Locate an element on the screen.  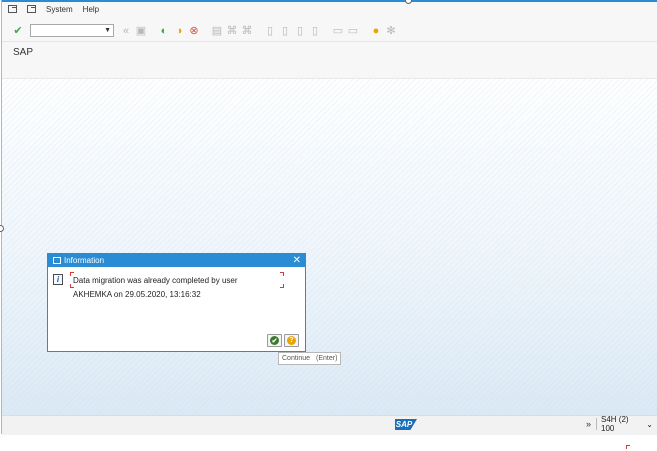
help-icon: ● is located at coordinates (376, 31).